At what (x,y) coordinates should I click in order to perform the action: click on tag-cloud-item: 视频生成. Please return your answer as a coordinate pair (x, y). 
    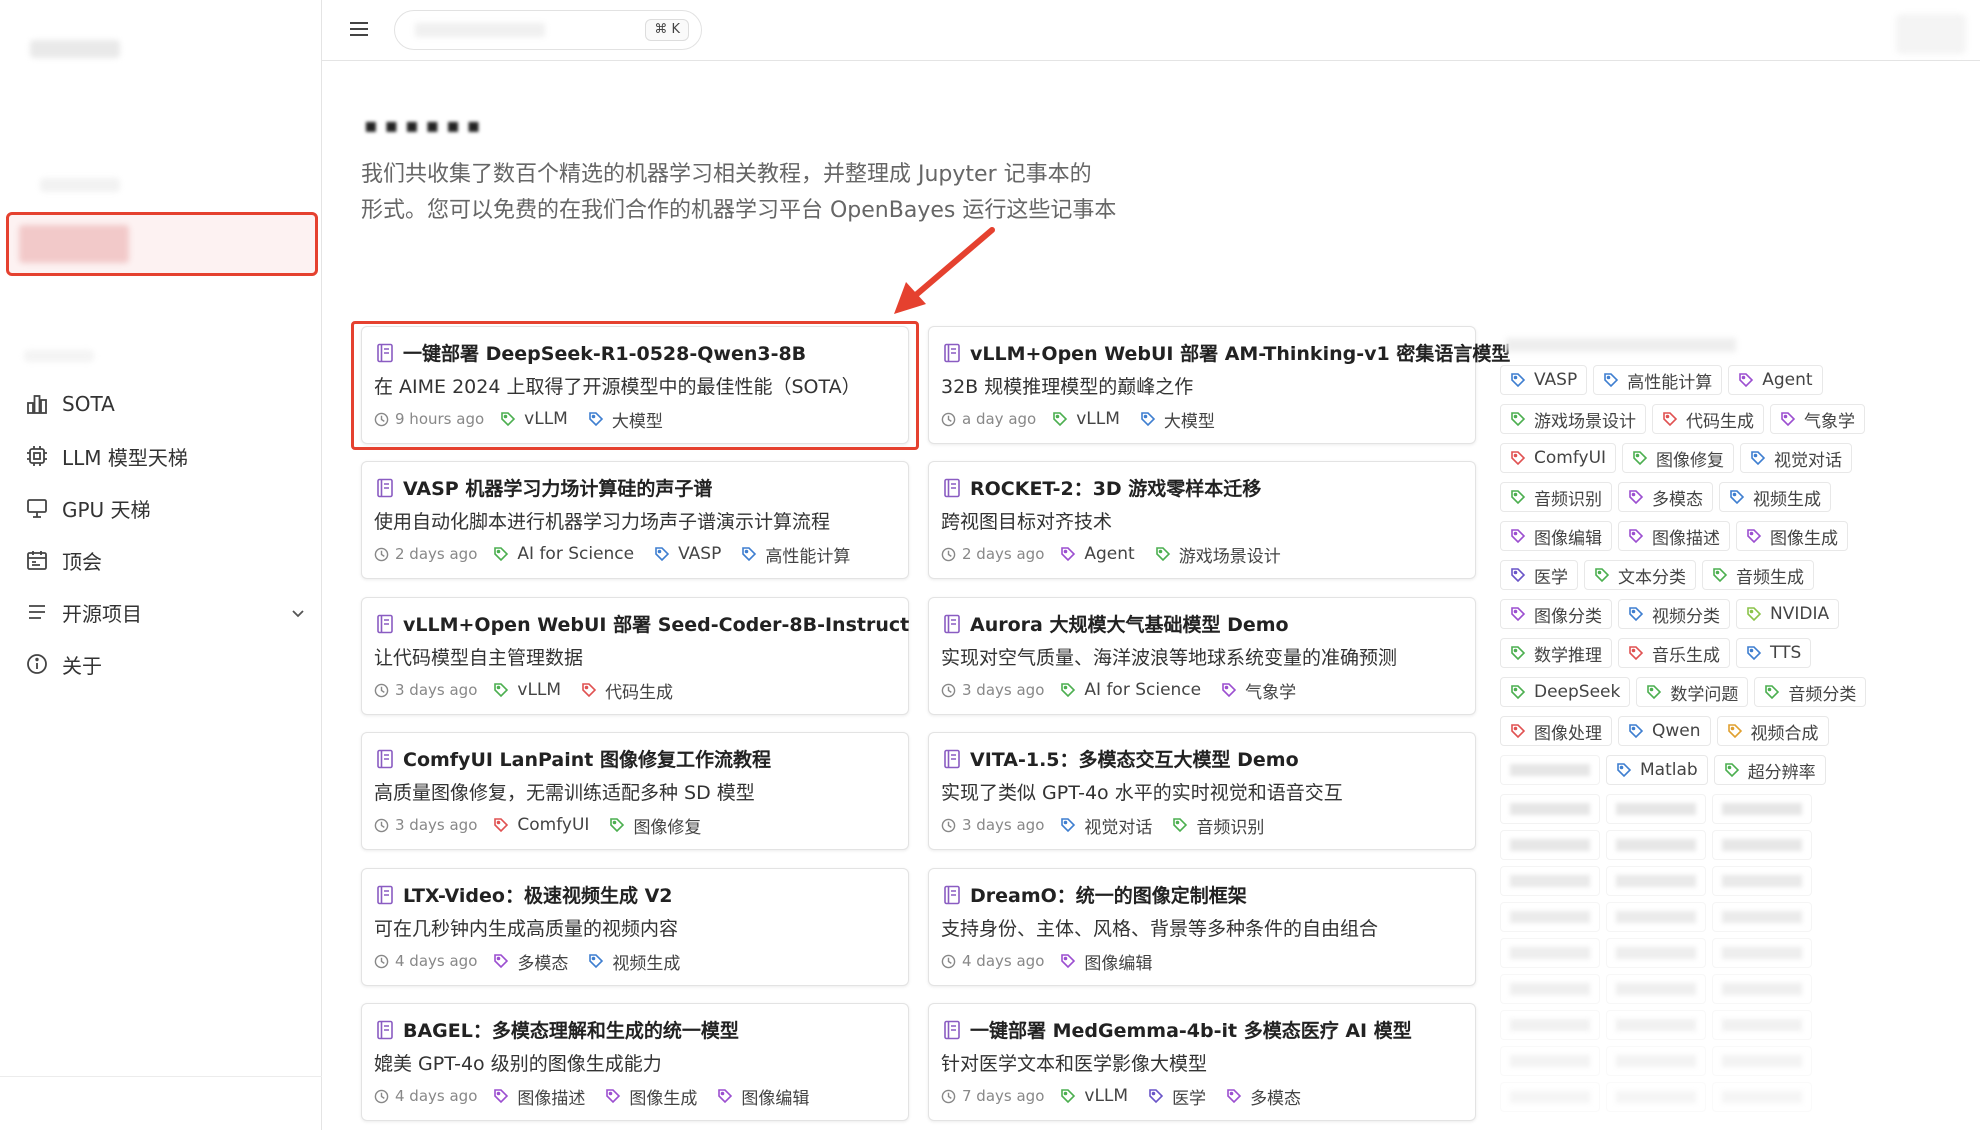
    Looking at the image, I should click on (1775, 497).